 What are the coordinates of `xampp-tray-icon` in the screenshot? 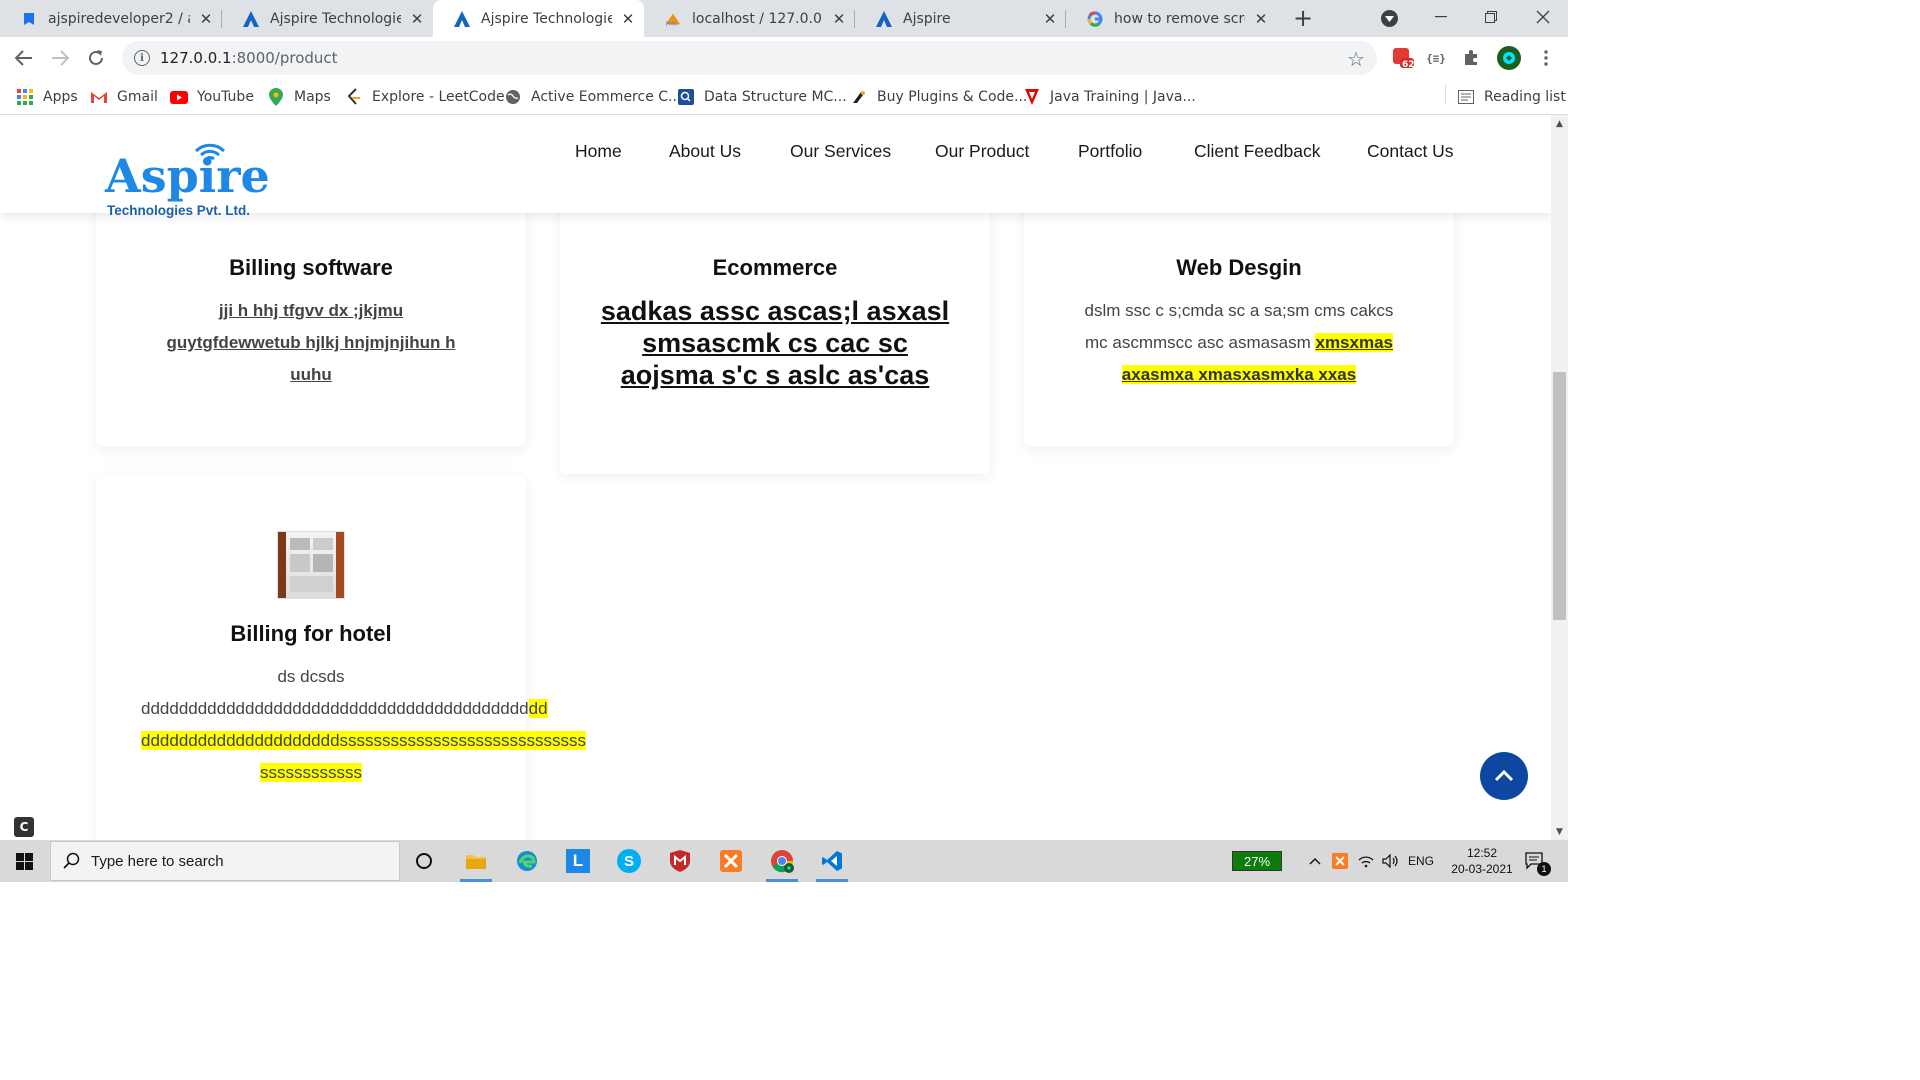 It's located at (1340, 861).